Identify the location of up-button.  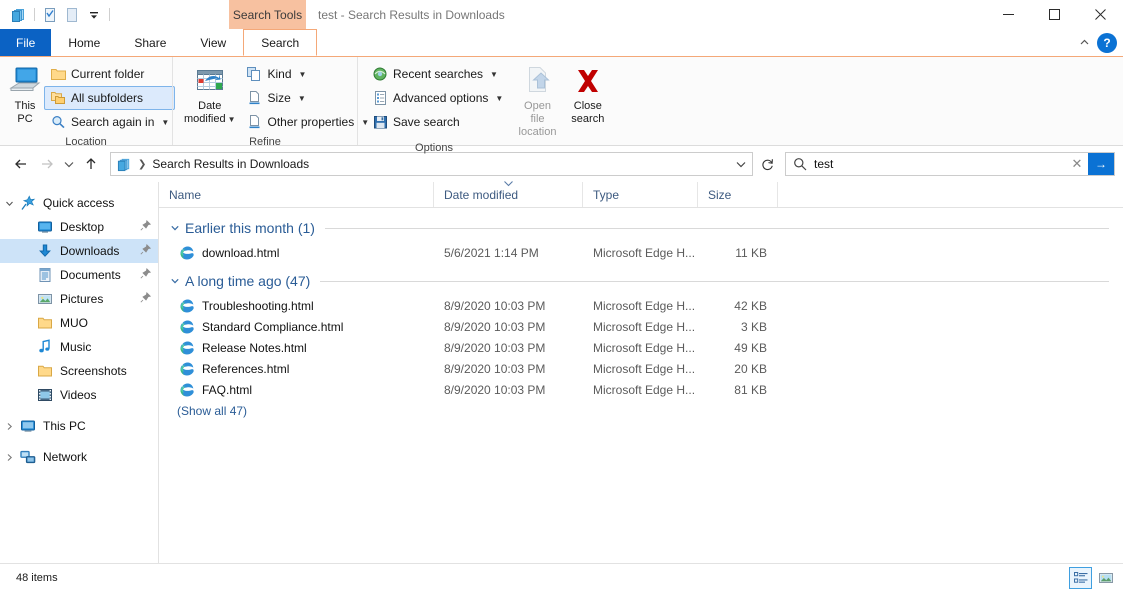
(91, 164).